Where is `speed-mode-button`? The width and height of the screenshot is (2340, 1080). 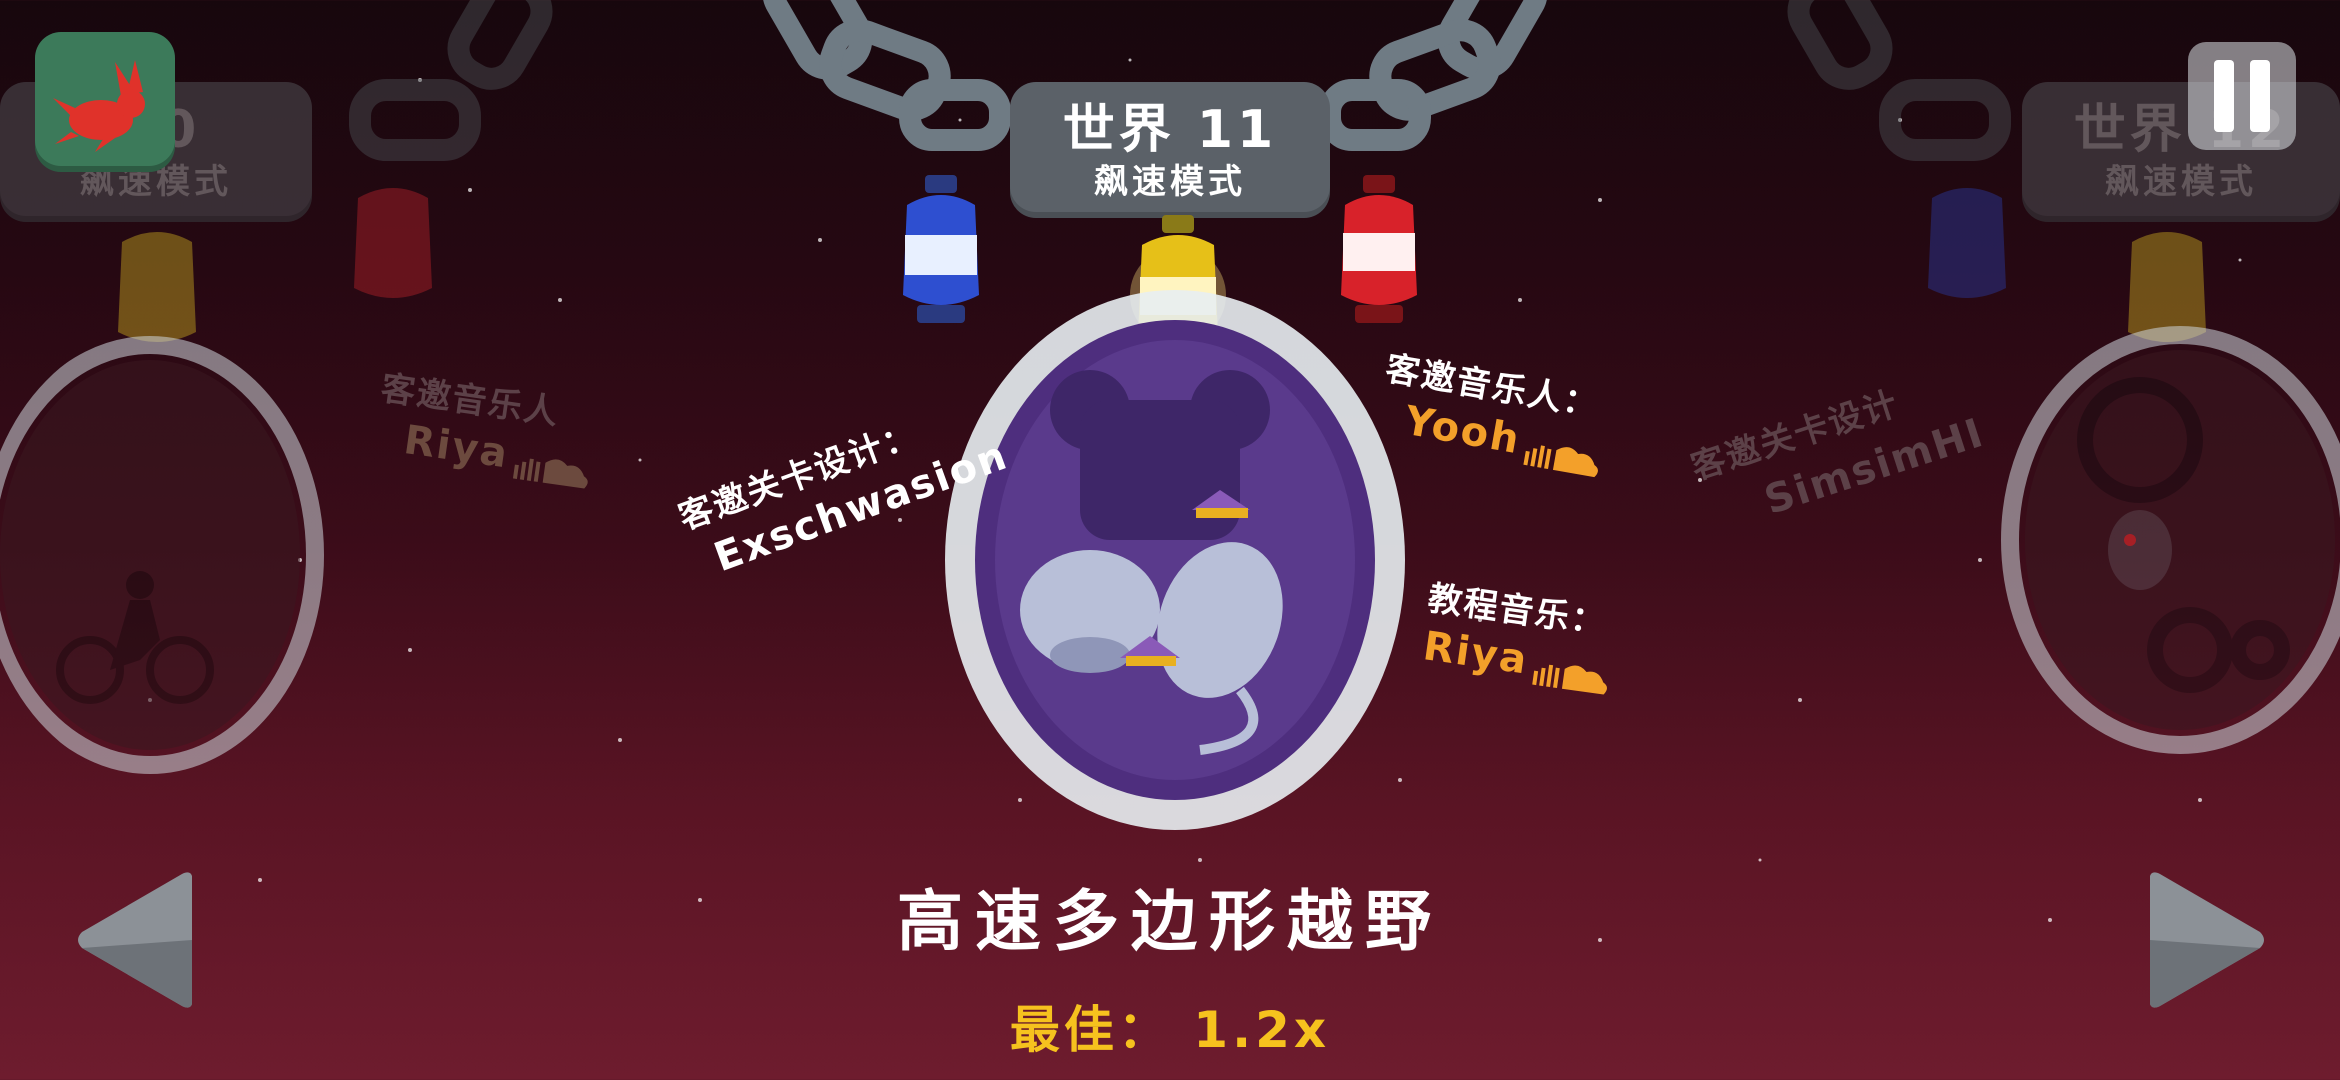
speed-mode-button is located at coordinates (105, 102).